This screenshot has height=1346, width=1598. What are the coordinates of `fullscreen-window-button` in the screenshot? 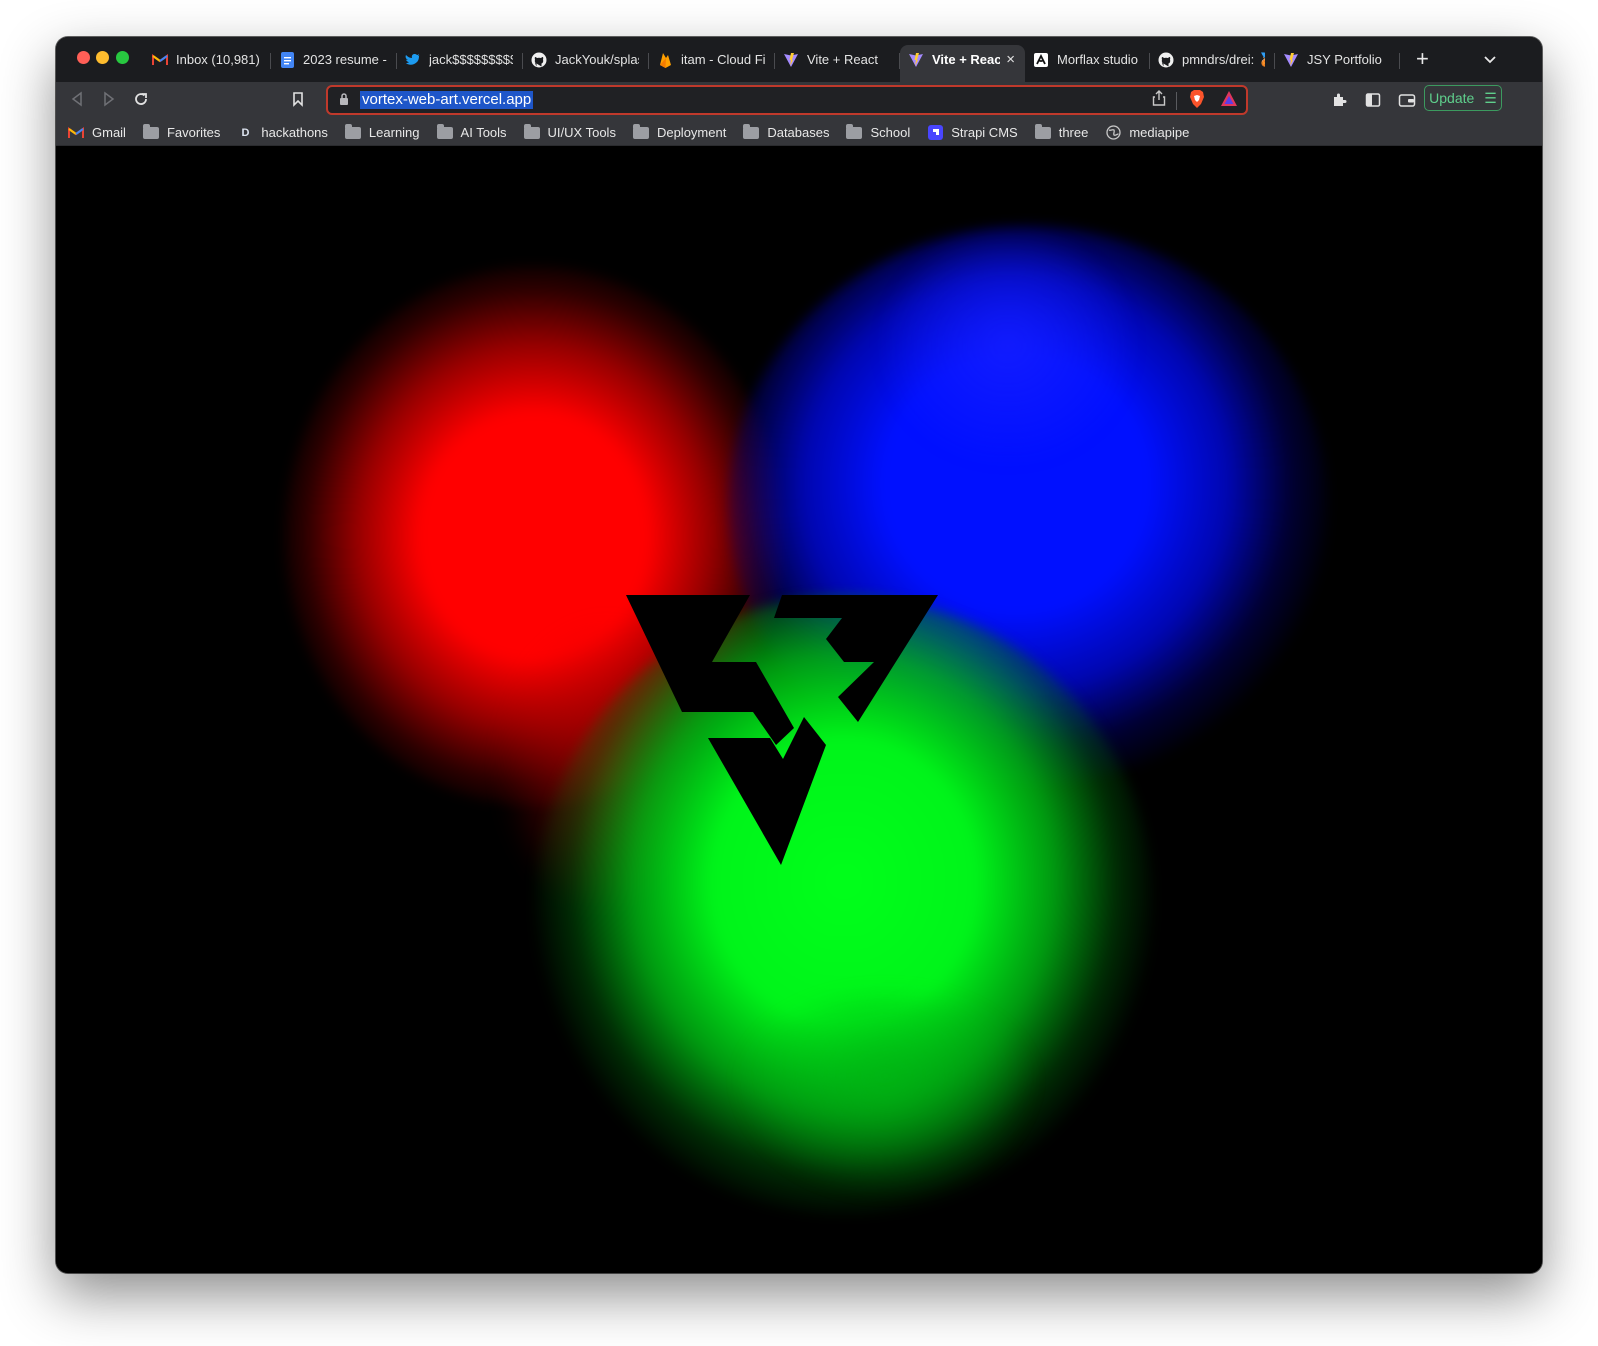 It's located at (122, 57).